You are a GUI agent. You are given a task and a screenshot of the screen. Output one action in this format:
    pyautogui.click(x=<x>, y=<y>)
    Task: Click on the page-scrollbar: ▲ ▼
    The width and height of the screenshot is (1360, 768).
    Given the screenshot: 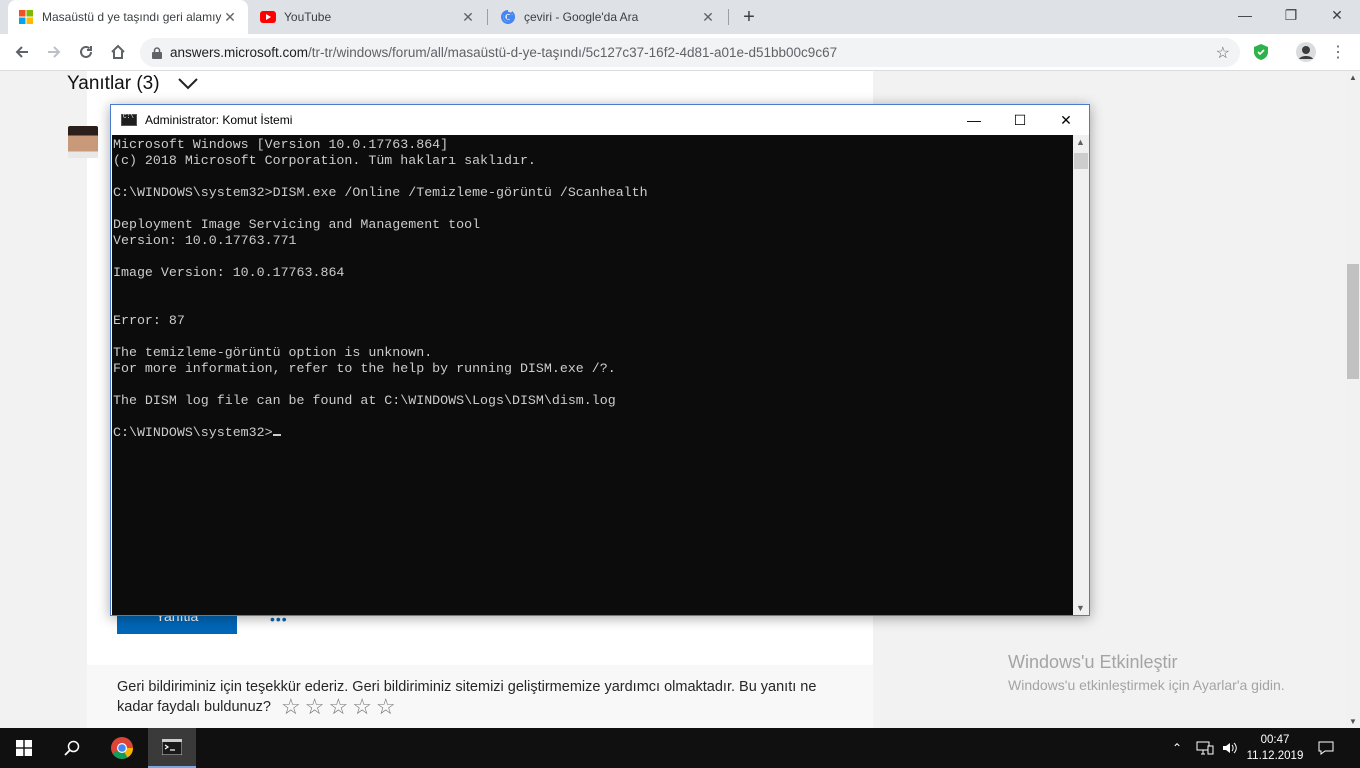 What is the action you would take?
    pyautogui.click(x=1353, y=399)
    